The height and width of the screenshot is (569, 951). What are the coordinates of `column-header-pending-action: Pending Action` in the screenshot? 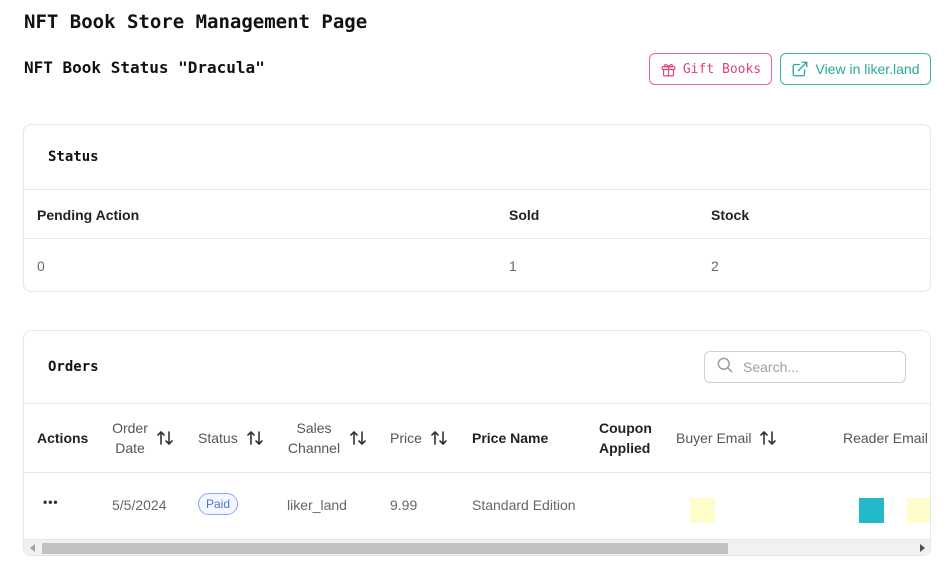 It's located at (88, 215).